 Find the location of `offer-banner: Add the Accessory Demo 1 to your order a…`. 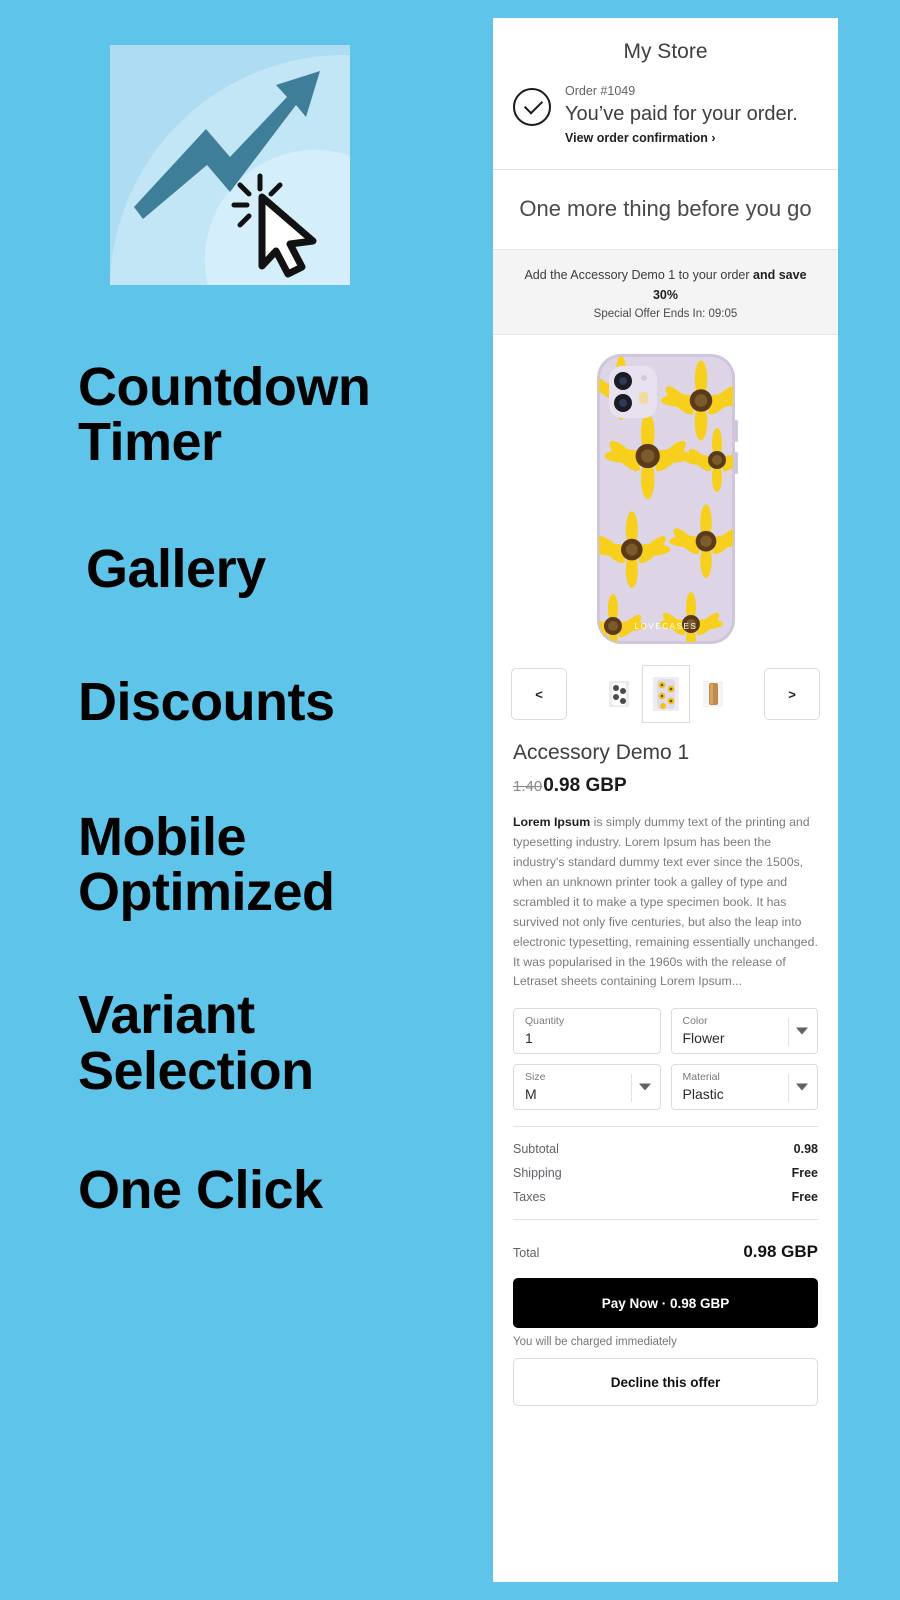

offer-banner: Add the Accessory Demo 1 to your order a… is located at coordinates (665, 292).